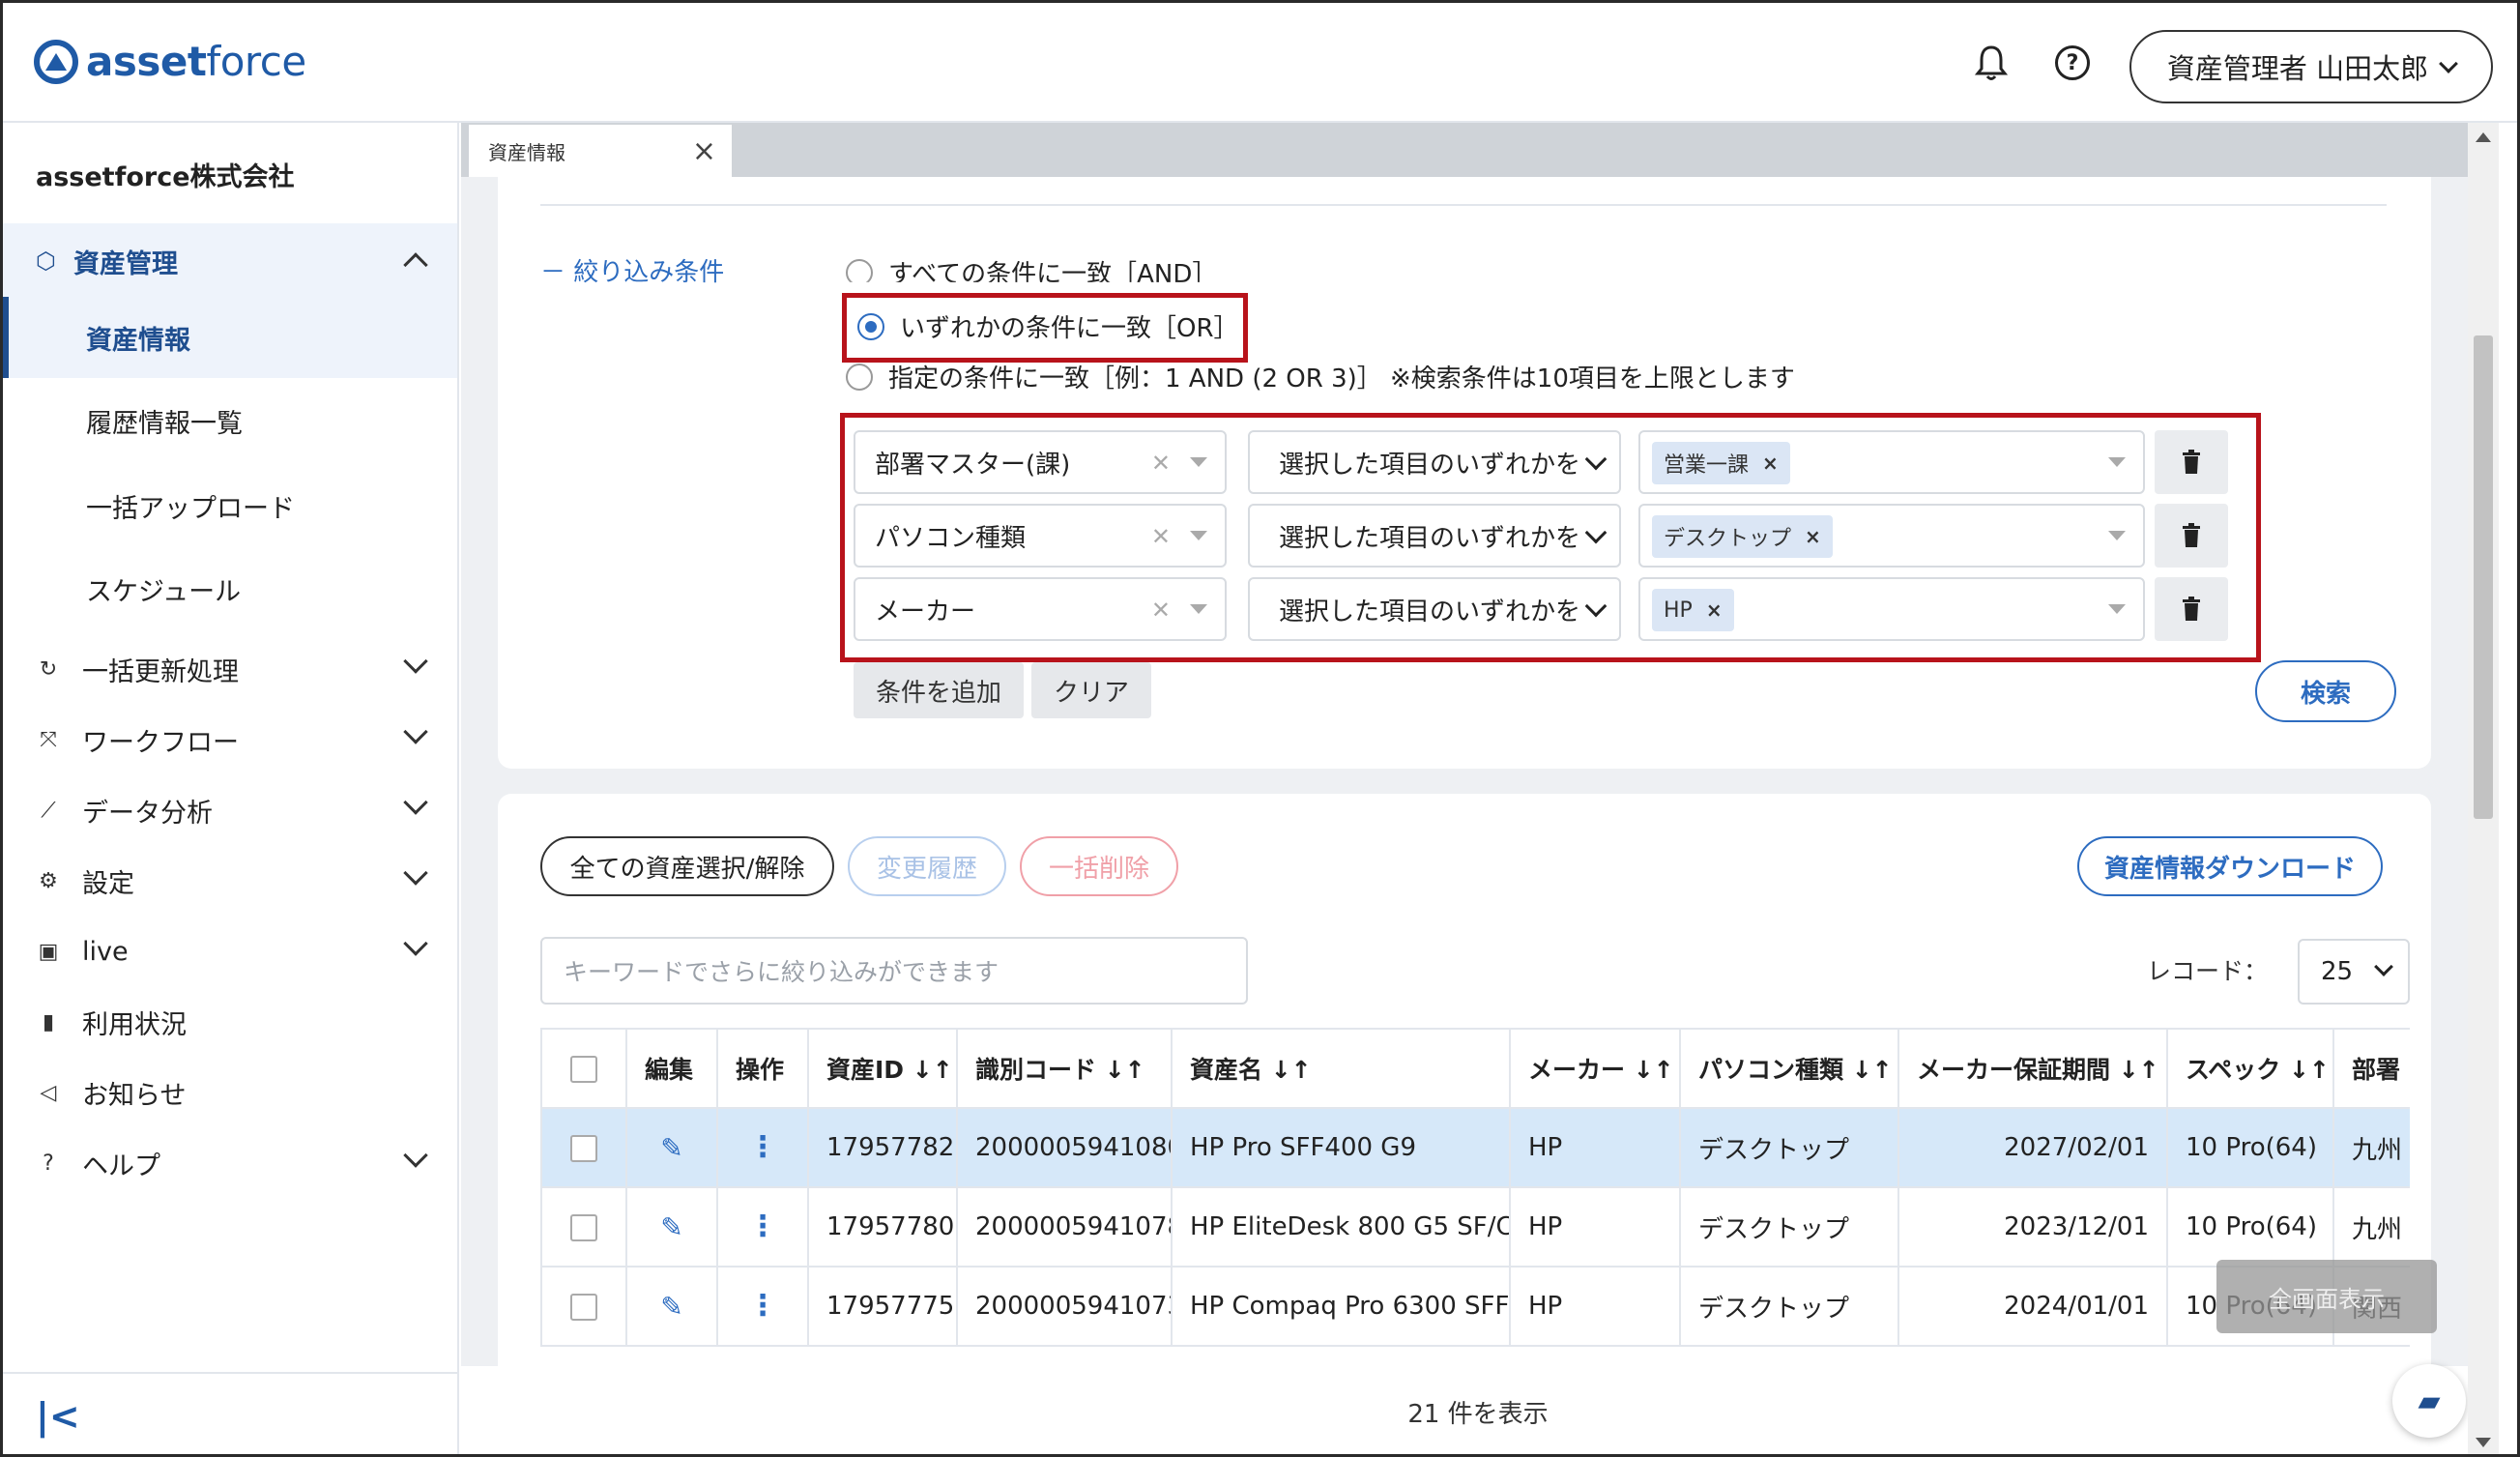  Describe the element at coordinates (2327, 1296) in the screenshot. I see `fullscreen-button: 全画面表示` at that location.